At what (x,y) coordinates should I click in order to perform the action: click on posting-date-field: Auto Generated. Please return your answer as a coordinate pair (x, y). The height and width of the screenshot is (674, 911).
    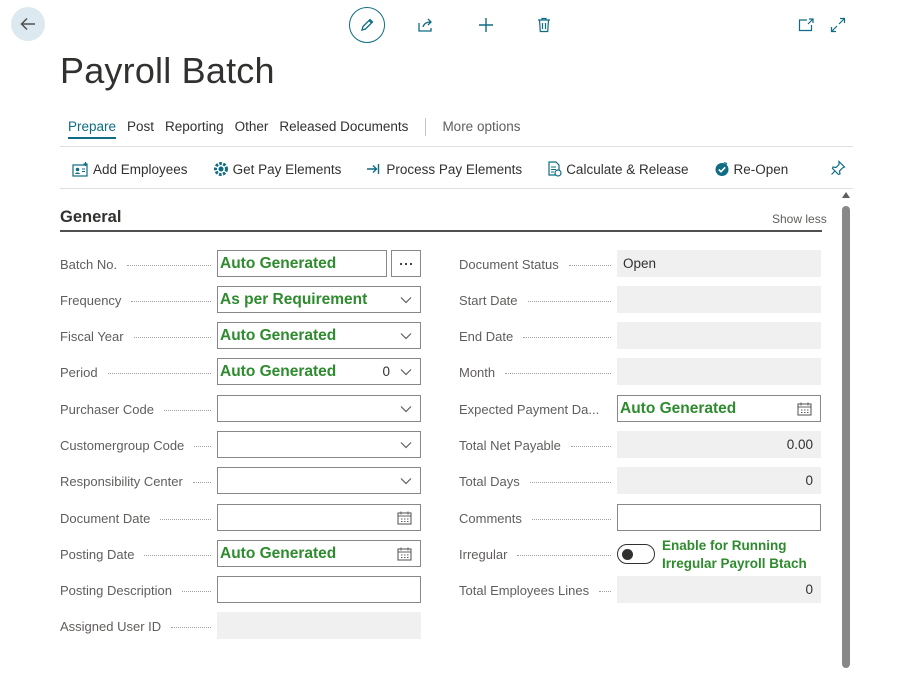
    Looking at the image, I should click on (319, 553).